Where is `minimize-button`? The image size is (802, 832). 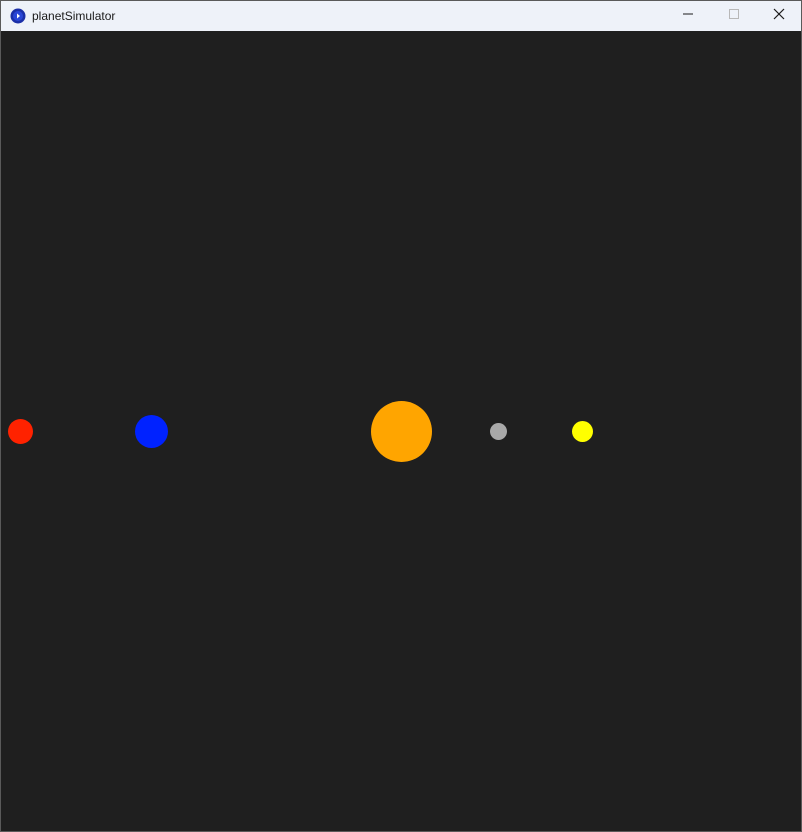 minimize-button is located at coordinates (688, 16).